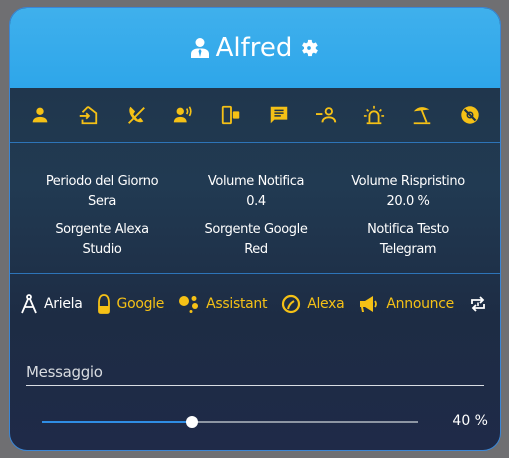  Describe the element at coordinates (326, 304) in the screenshot. I see `service-alexa-label: Alexa` at that location.